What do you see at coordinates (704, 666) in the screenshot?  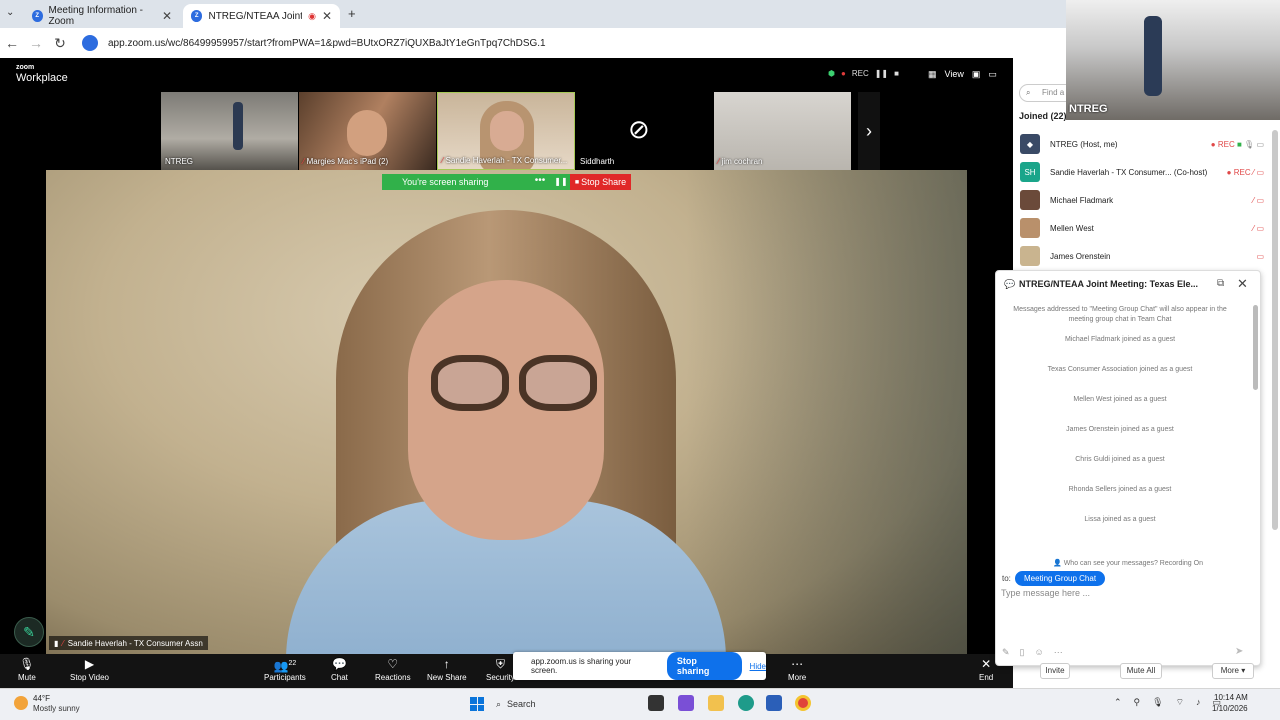 I see `stop-sharing-button: Stop sharing` at bounding box center [704, 666].